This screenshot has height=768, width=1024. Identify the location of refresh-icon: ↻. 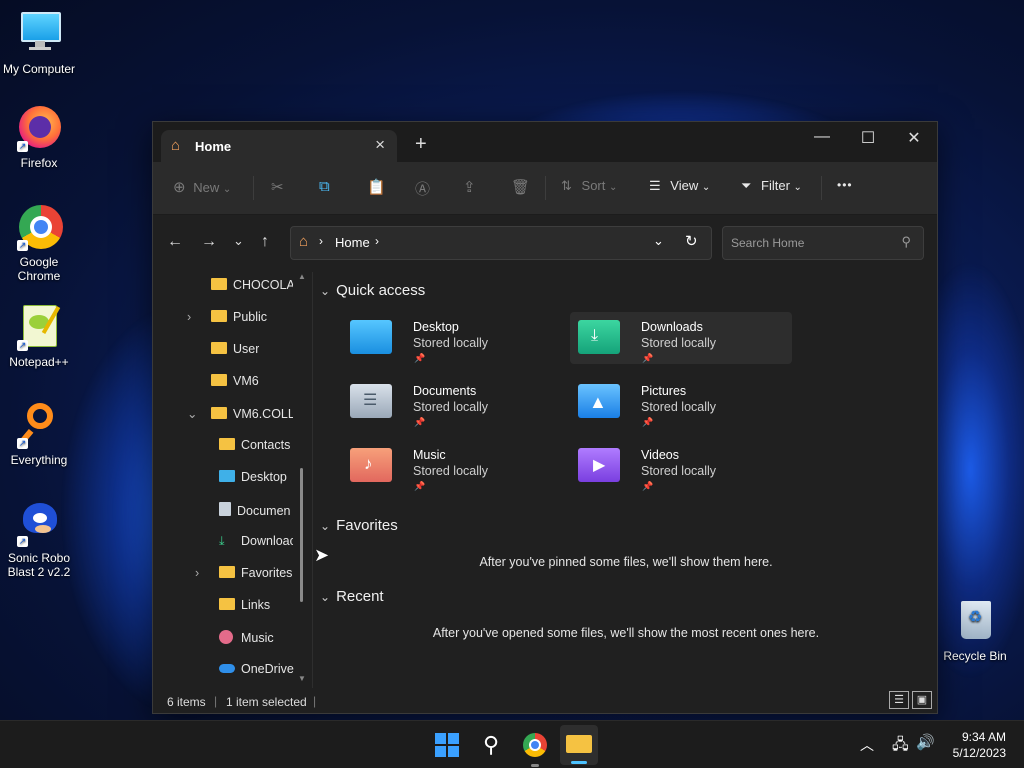
(691, 241).